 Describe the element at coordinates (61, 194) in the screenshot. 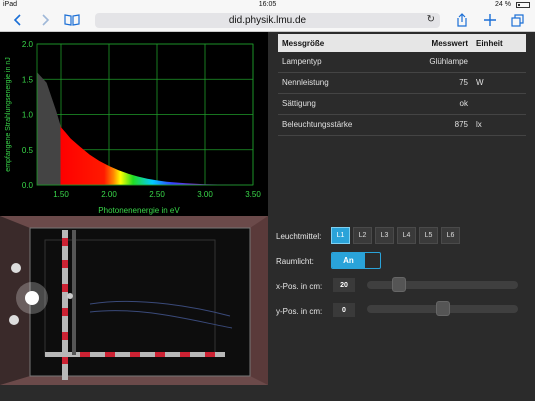

I see `x-tick-label: 1.50` at that location.